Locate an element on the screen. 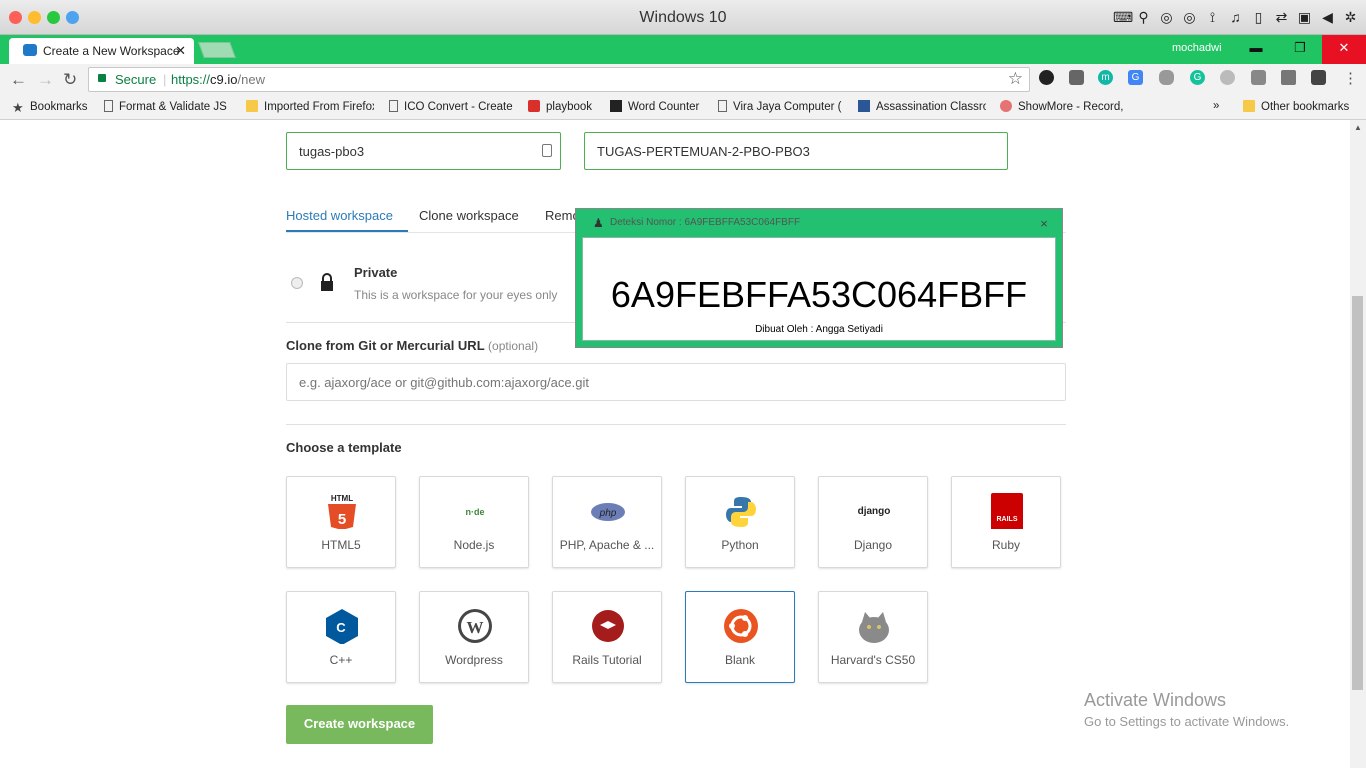 The image size is (1366, 768). play-icon: ◀ is located at coordinates (1327, 17).